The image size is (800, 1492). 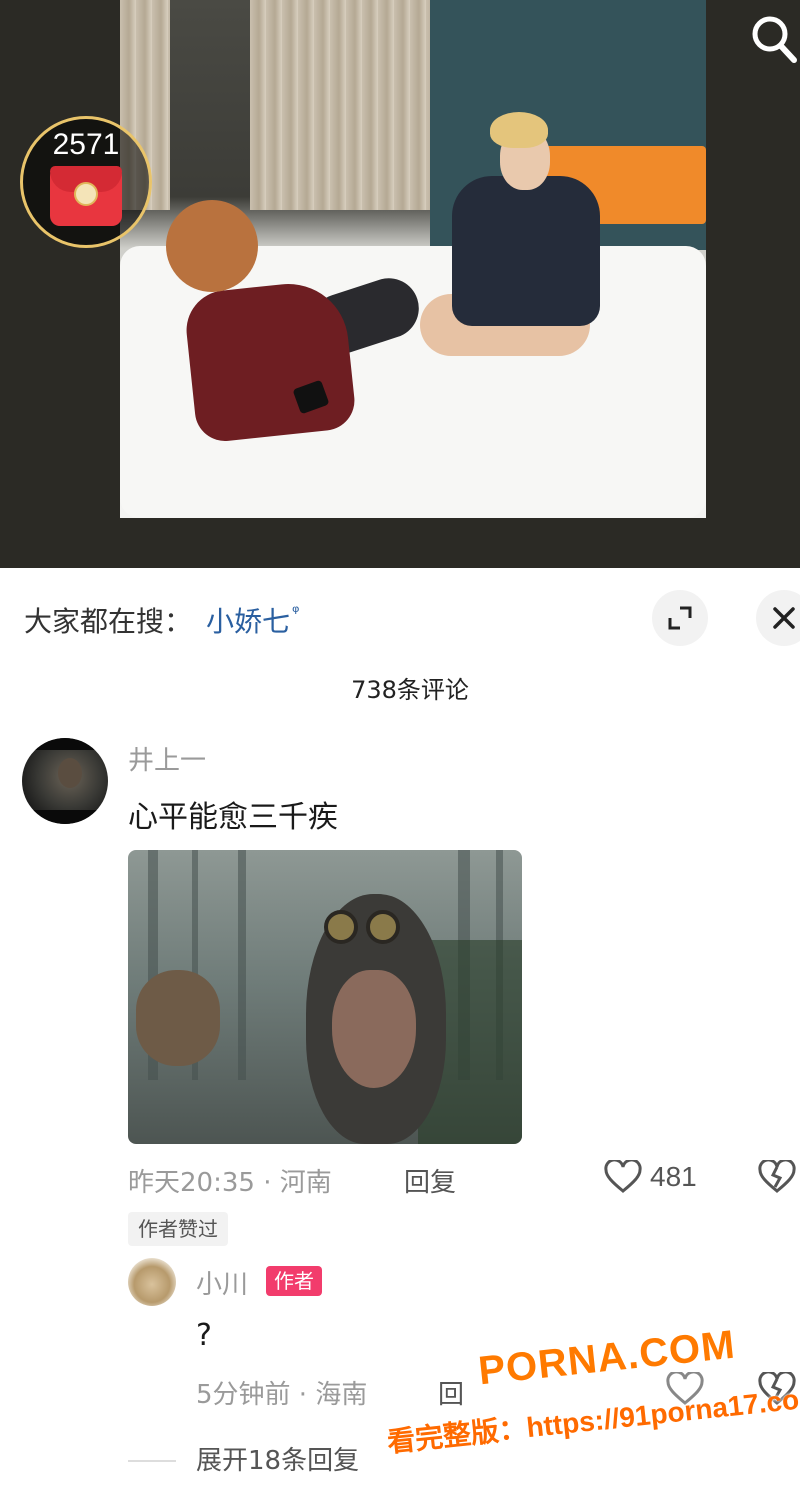 I want to click on reply-meta: 5分钟前 · 海南, so click(x=282, y=1395).